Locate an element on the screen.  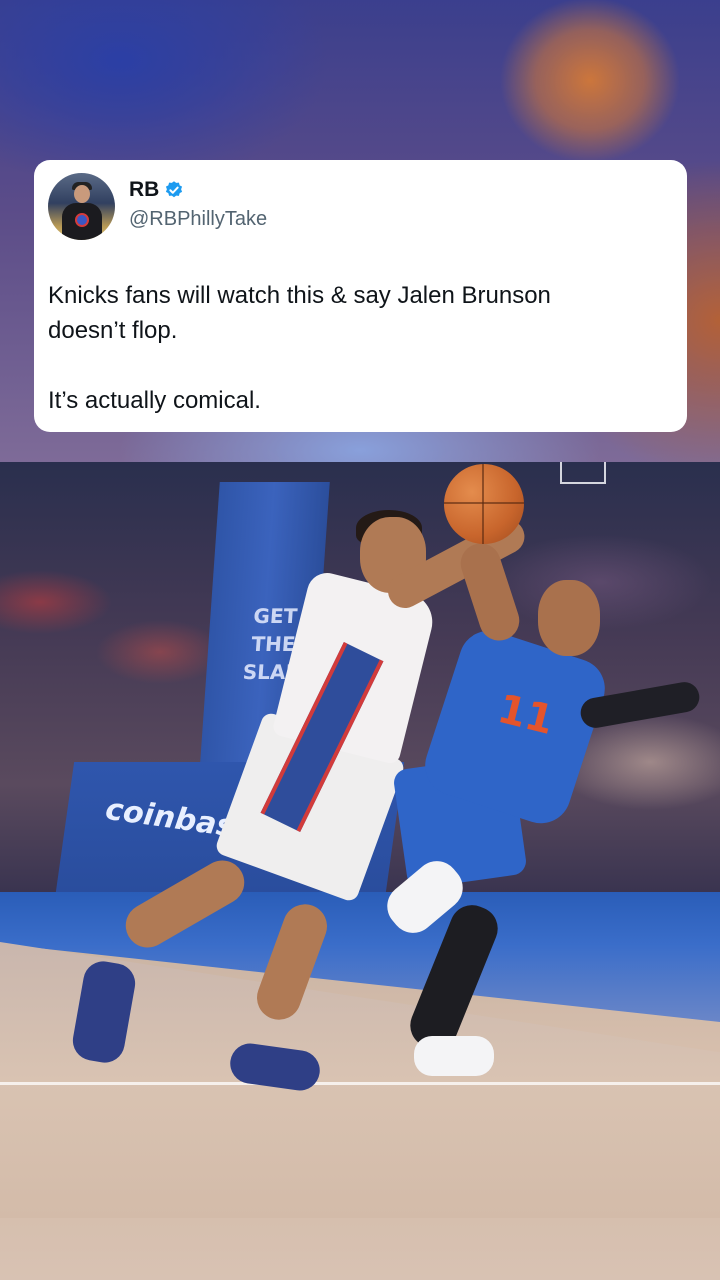
user-handle: @RBPhillyTake is located at coordinates (198, 219).